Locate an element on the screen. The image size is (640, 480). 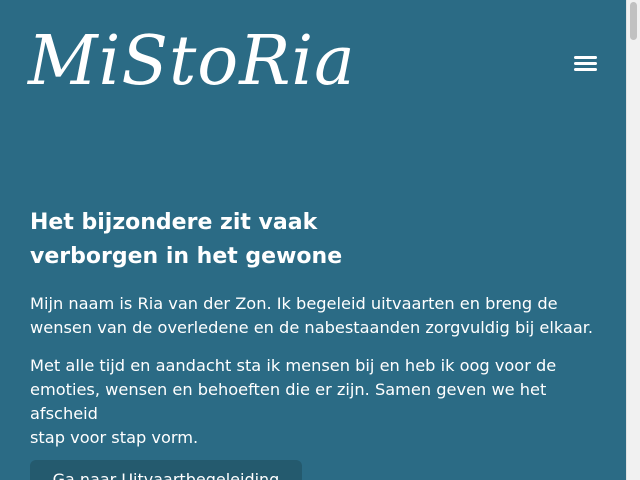
site-logo: MiStoRia is located at coordinates (194, 61).